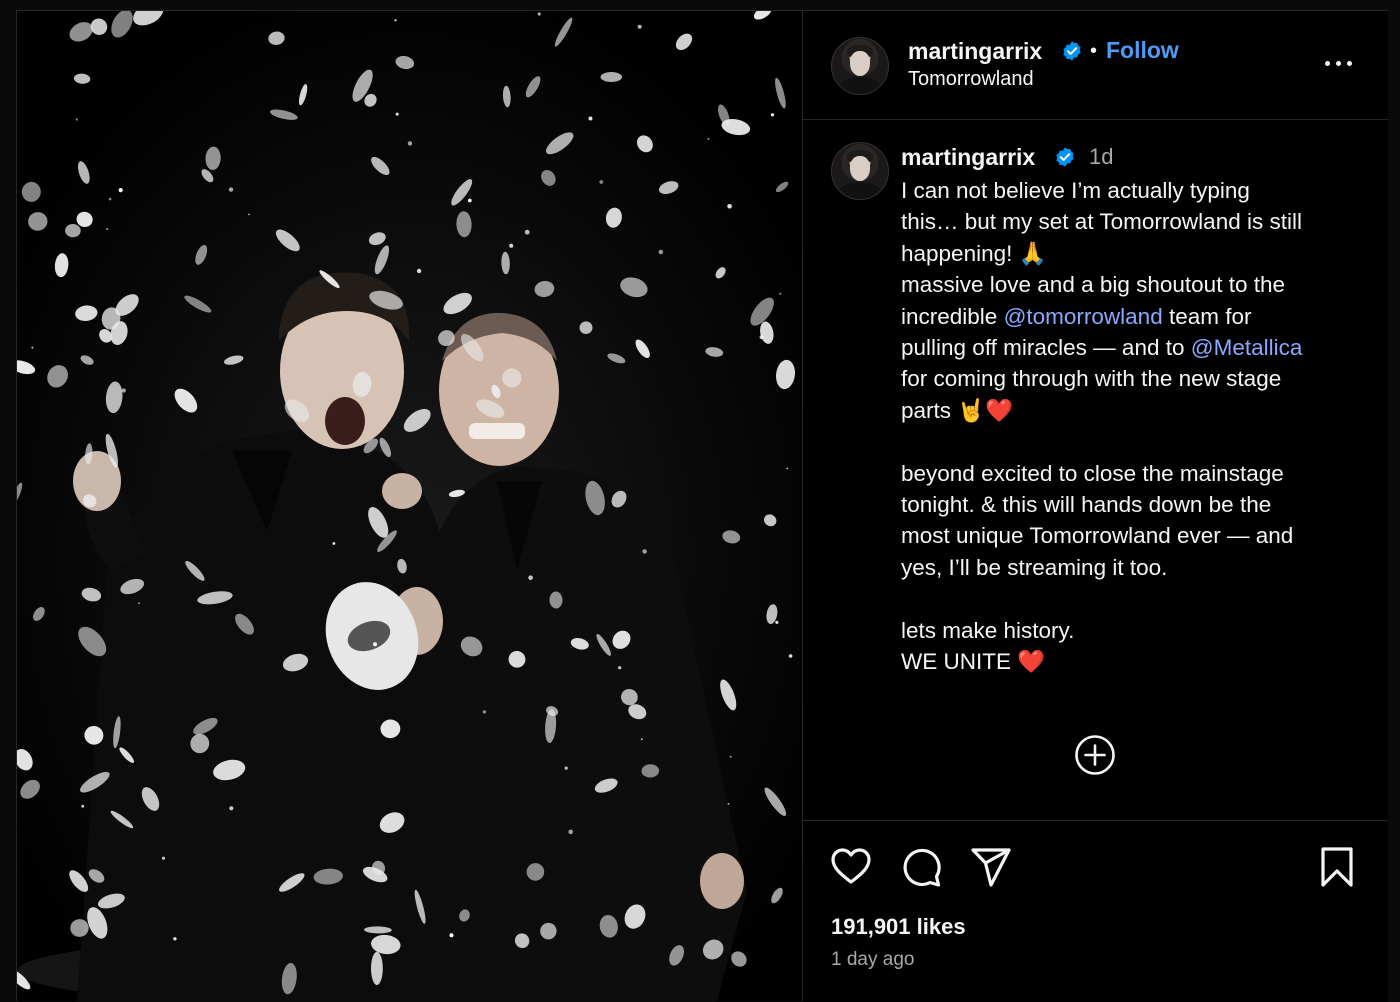  Describe the element at coordinates (1092, 473) in the screenshot. I see `caption-fragment: beyond excited to close the mainstage` at that location.